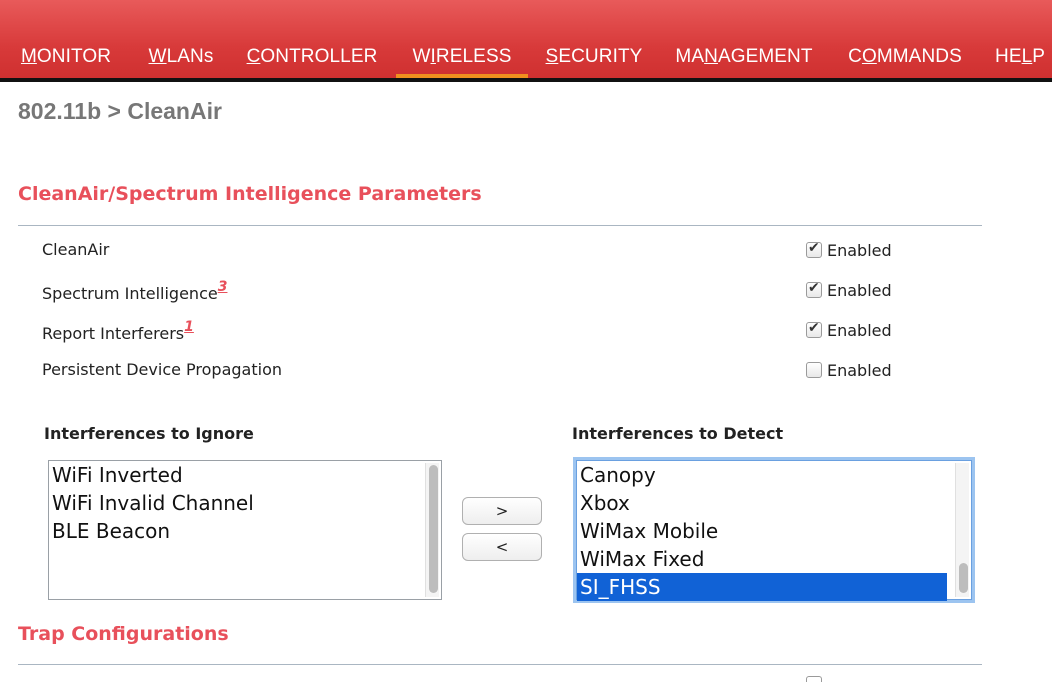 The image size is (1052, 682). Describe the element at coordinates (135, 291) in the screenshot. I see `spectrum-intelligence-label: Spectrum Intelligence3` at that location.